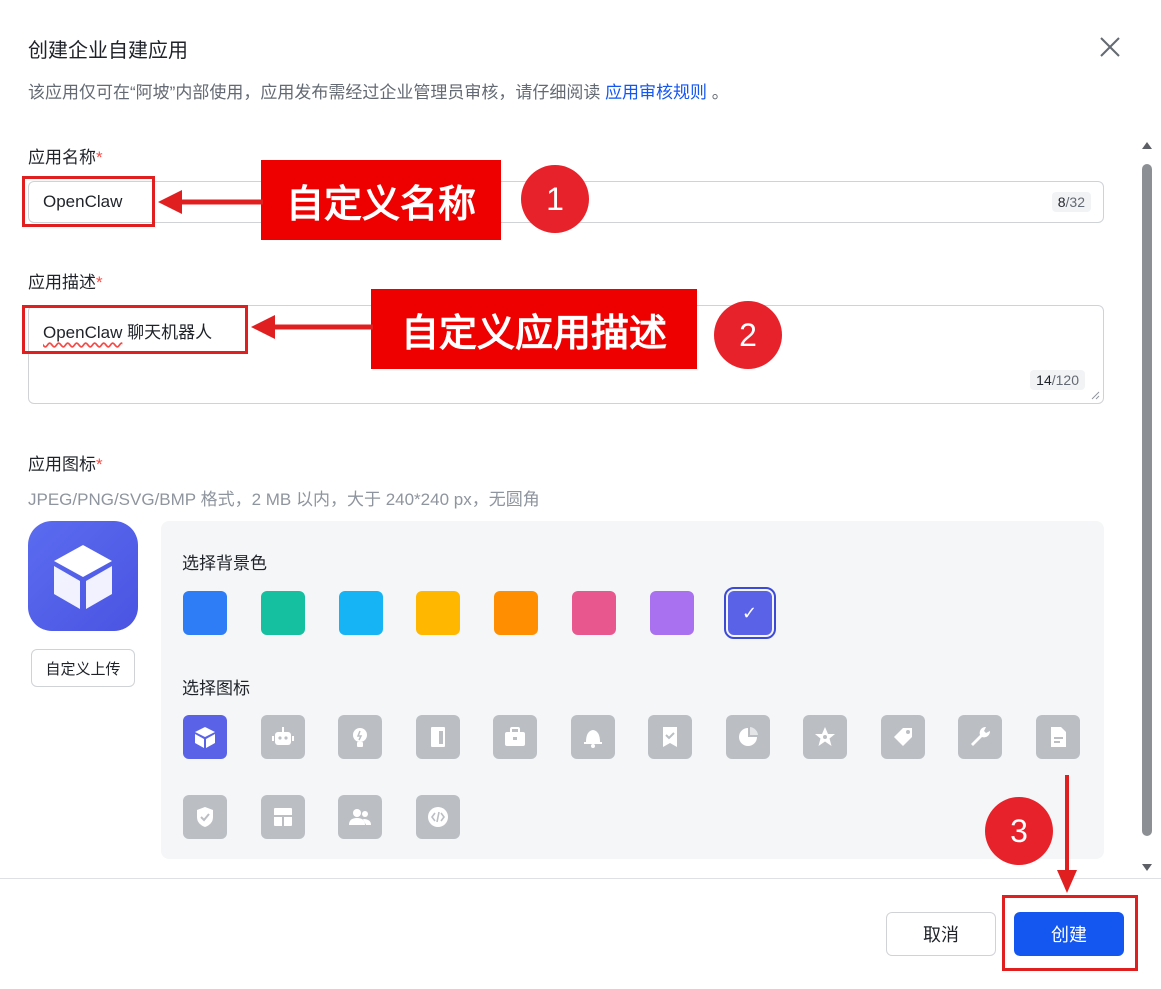 This screenshot has width=1161, height=989. Describe the element at coordinates (1019, 831) in the screenshot. I see `annotation-number-3: 3` at that location.